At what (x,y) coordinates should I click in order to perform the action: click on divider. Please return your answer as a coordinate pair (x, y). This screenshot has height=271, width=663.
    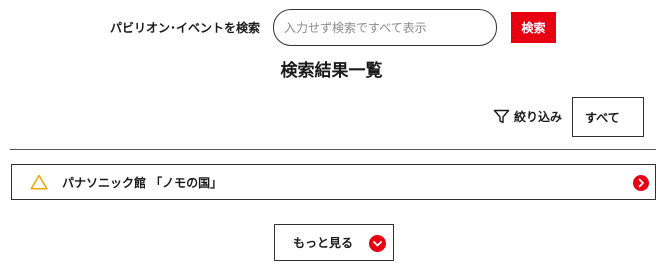
    Looking at the image, I should click on (333, 149).